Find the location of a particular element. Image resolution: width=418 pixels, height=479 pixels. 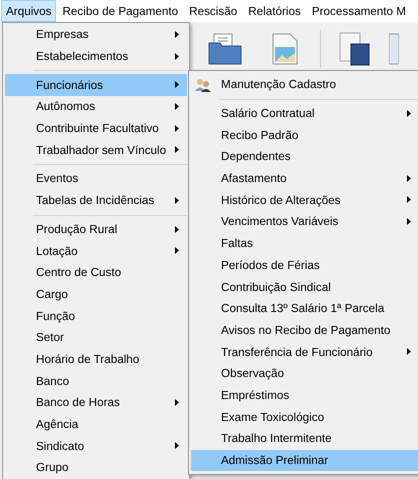

menu-item: Histórico de Alterações is located at coordinates (304, 200).